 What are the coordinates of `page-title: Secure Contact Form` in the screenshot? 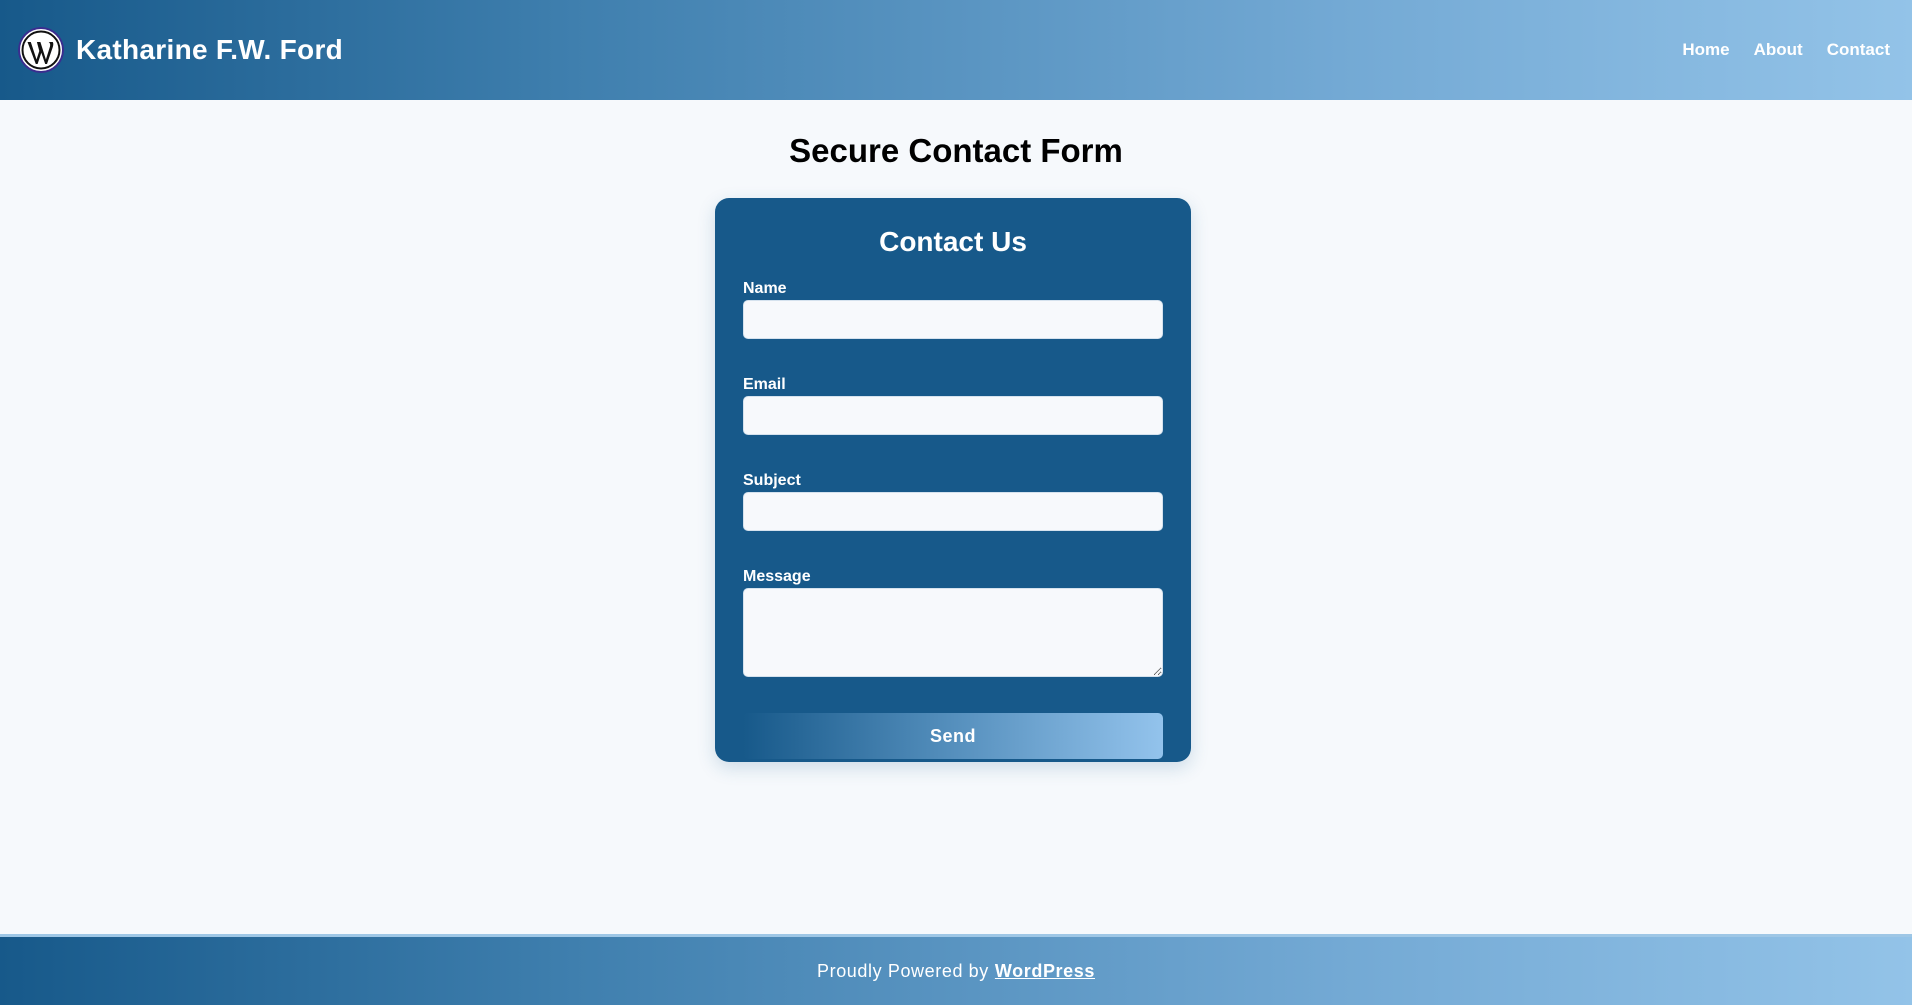 It's located at (956, 150).